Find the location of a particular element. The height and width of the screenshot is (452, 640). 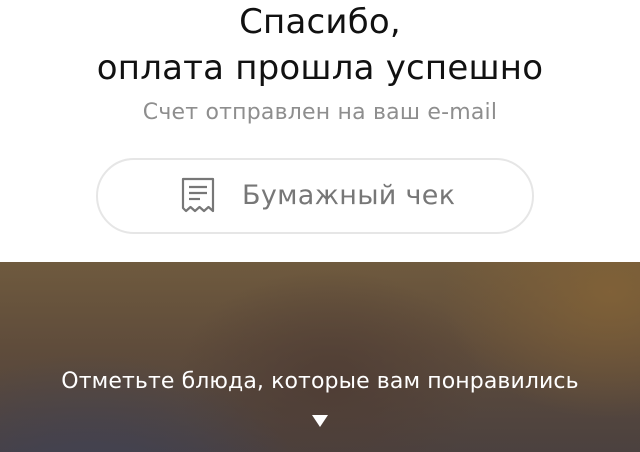

triangle-down-icon is located at coordinates (320, 421).